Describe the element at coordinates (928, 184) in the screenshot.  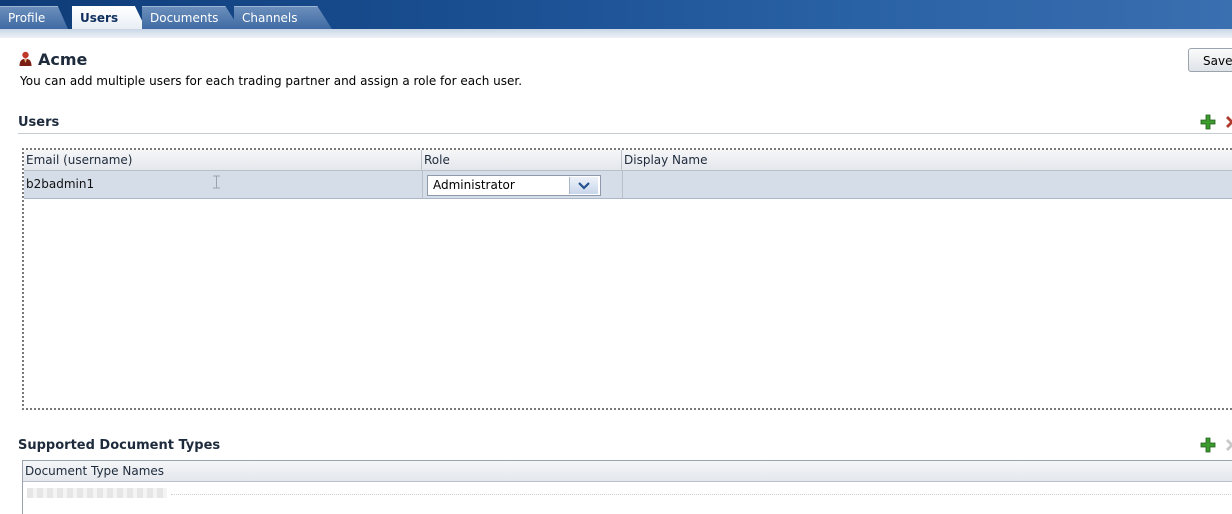
I see `cell-display-name` at that location.